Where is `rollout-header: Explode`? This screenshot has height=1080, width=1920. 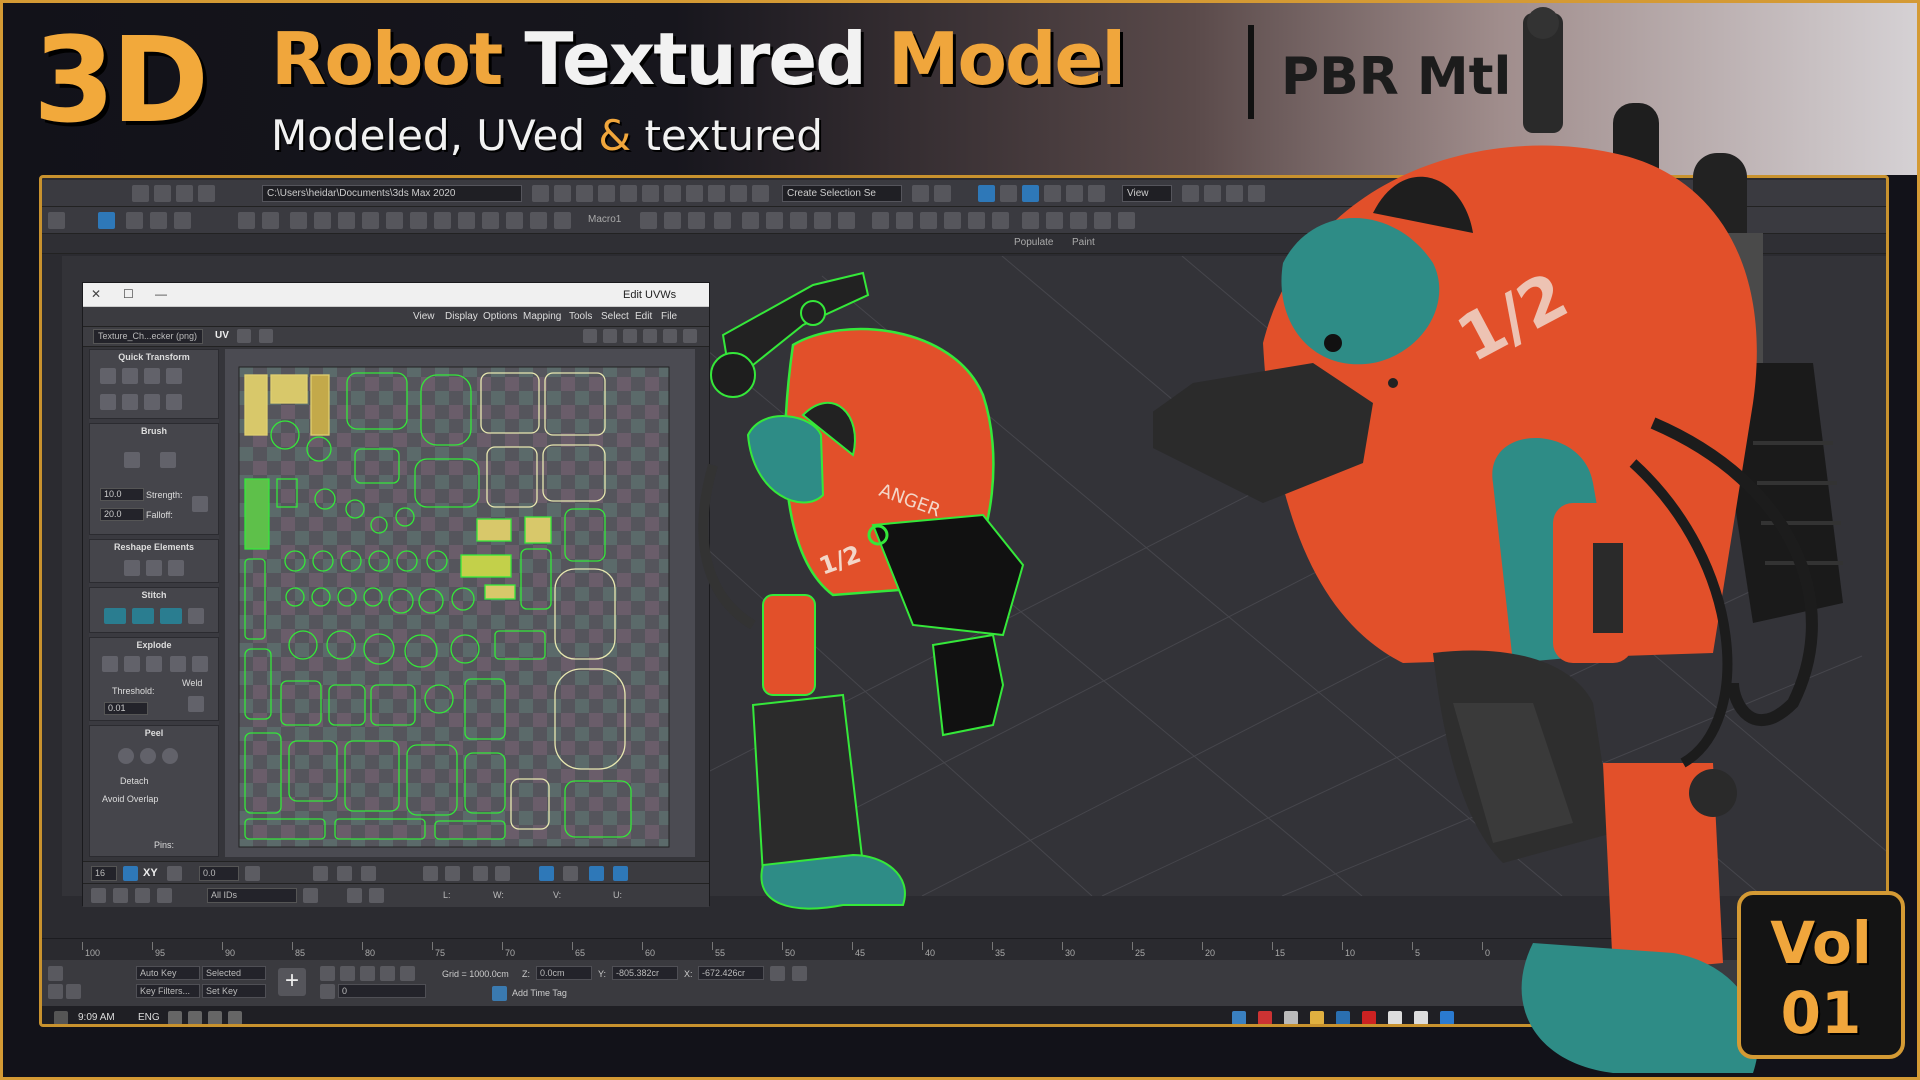
rollout-header: Explode is located at coordinates (154, 646).